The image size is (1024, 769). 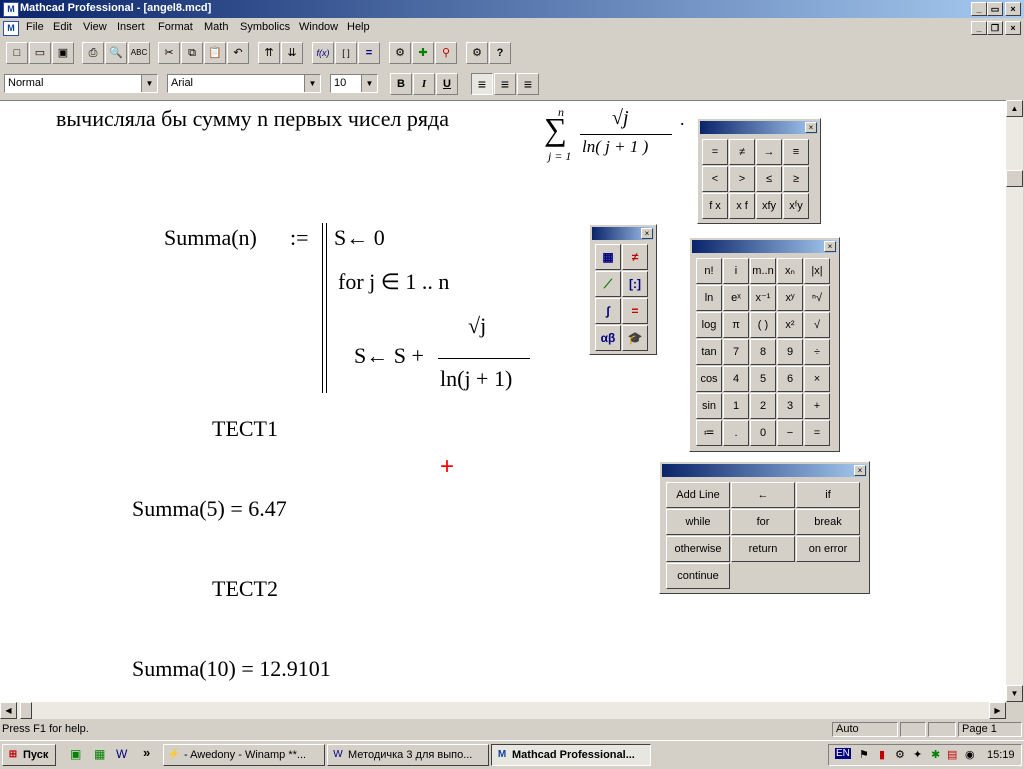 What do you see at coordinates (635, 284) in the screenshot?
I see `matrix-icon: [:]` at bounding box center [635, 284].